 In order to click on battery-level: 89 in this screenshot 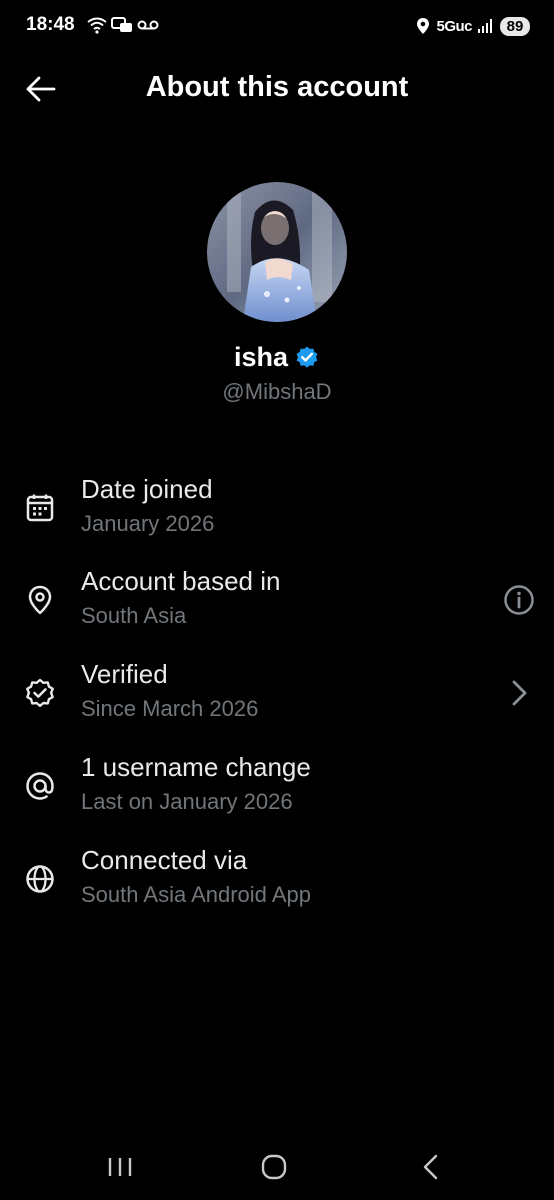, I will do `click(515, 26)`.